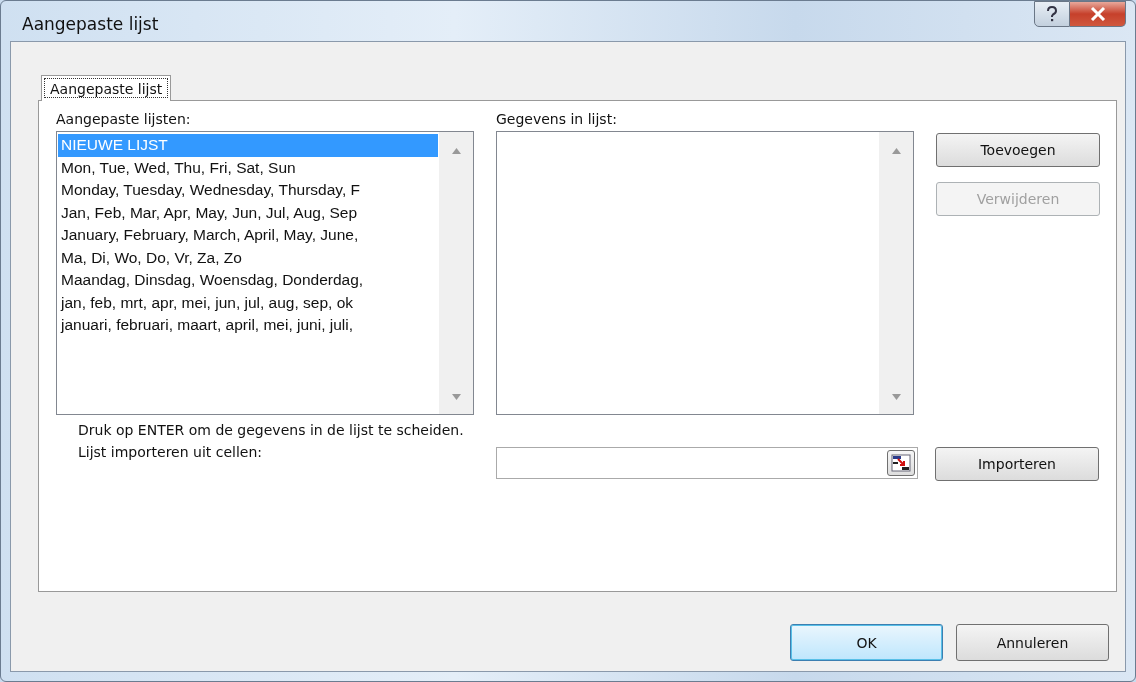 Image resolution: width=1136 pixels, height=682 pixels. Describe the element at coordinates (1032, 642) in the screenshot. I see `cancel-button: Annuleren` at that location.